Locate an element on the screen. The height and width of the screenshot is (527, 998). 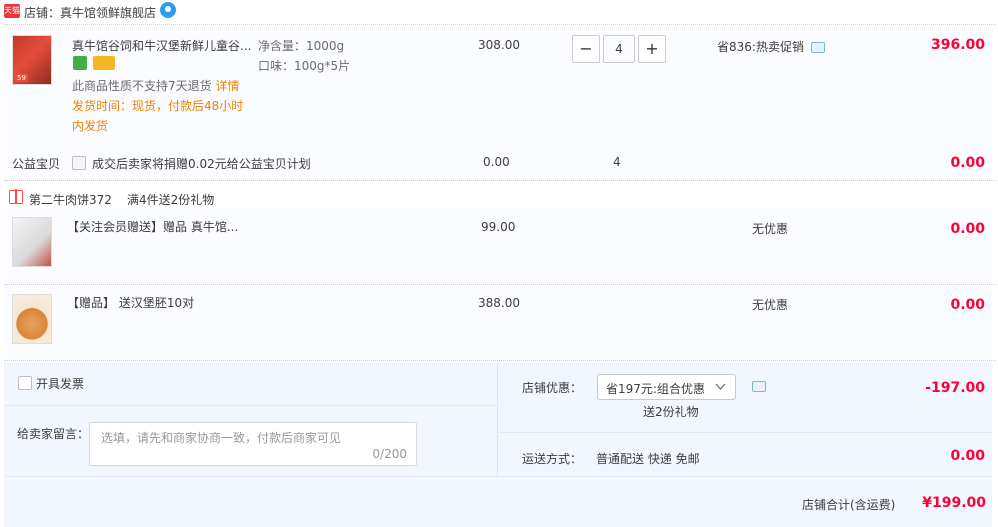
promo-text: 省836:热卖促销 is located at coordinates (760, 47).